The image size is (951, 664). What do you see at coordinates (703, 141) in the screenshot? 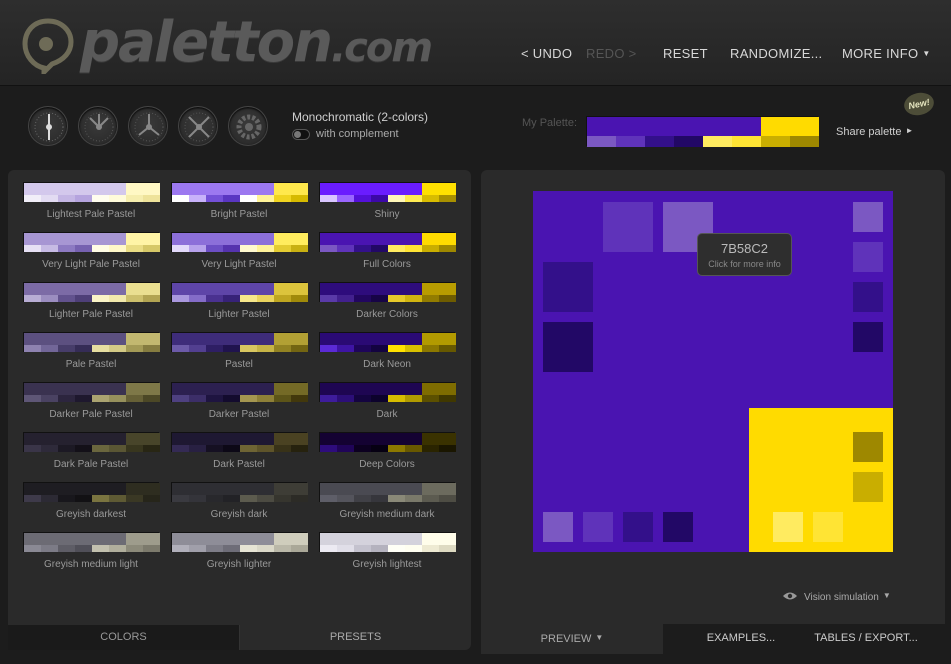
I see `my-palette-shades` at bounding box center [703, 141].